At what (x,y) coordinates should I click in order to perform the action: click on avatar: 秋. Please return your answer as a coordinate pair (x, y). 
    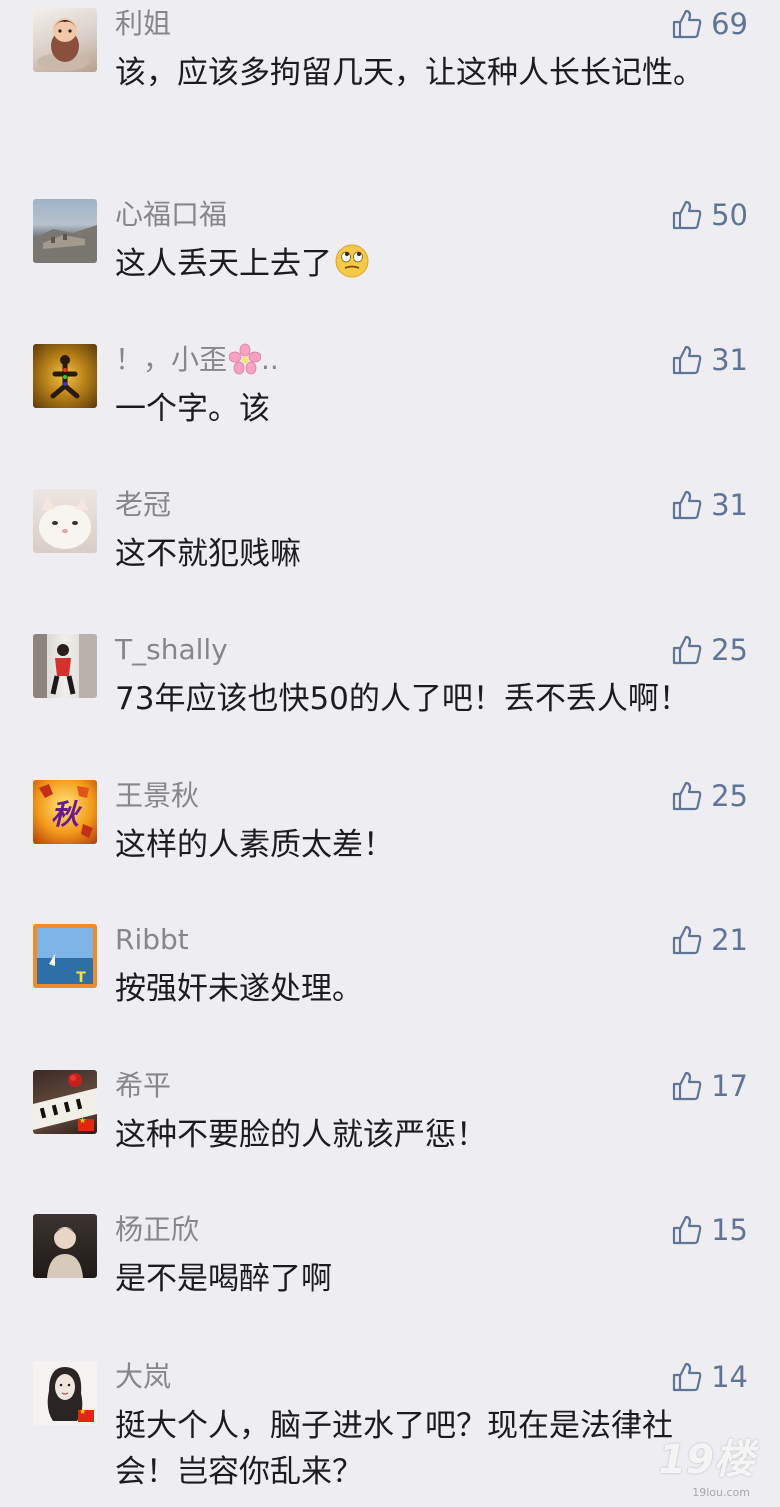
    Looking at the image, I should click on (65, 812).